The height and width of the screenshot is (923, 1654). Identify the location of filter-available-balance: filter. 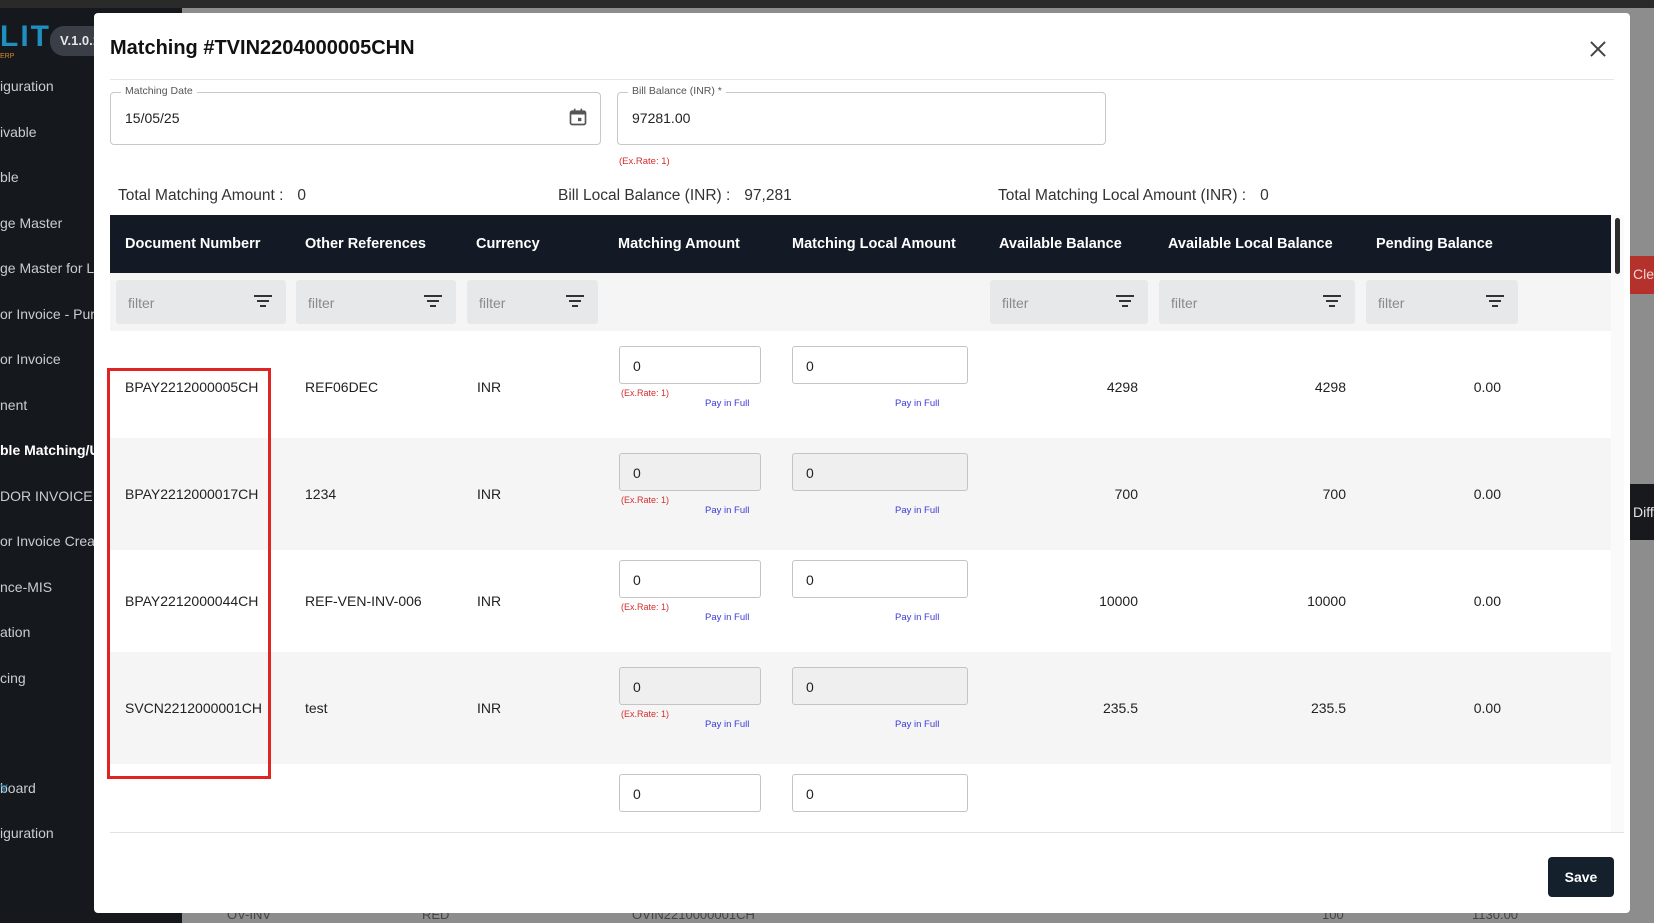
(1069, 302).